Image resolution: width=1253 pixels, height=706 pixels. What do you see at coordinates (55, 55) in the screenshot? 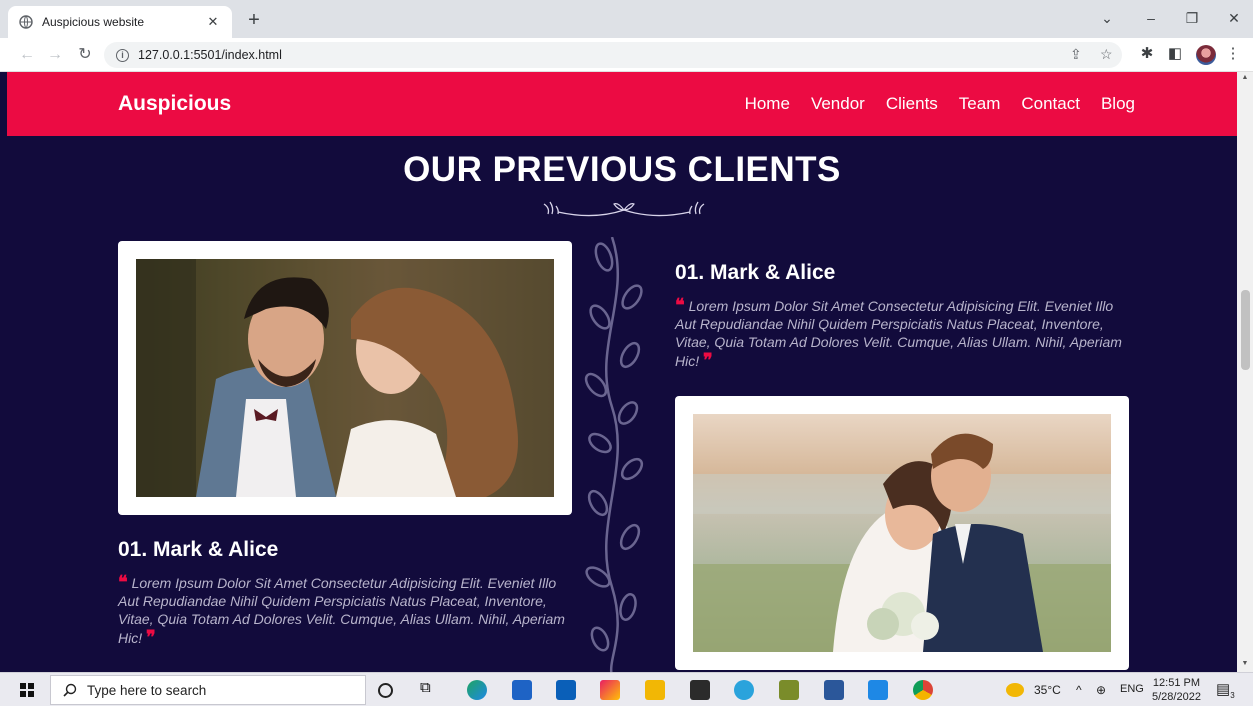
I see `forward-arrow-icon: →` at bounding box center [55, 55].